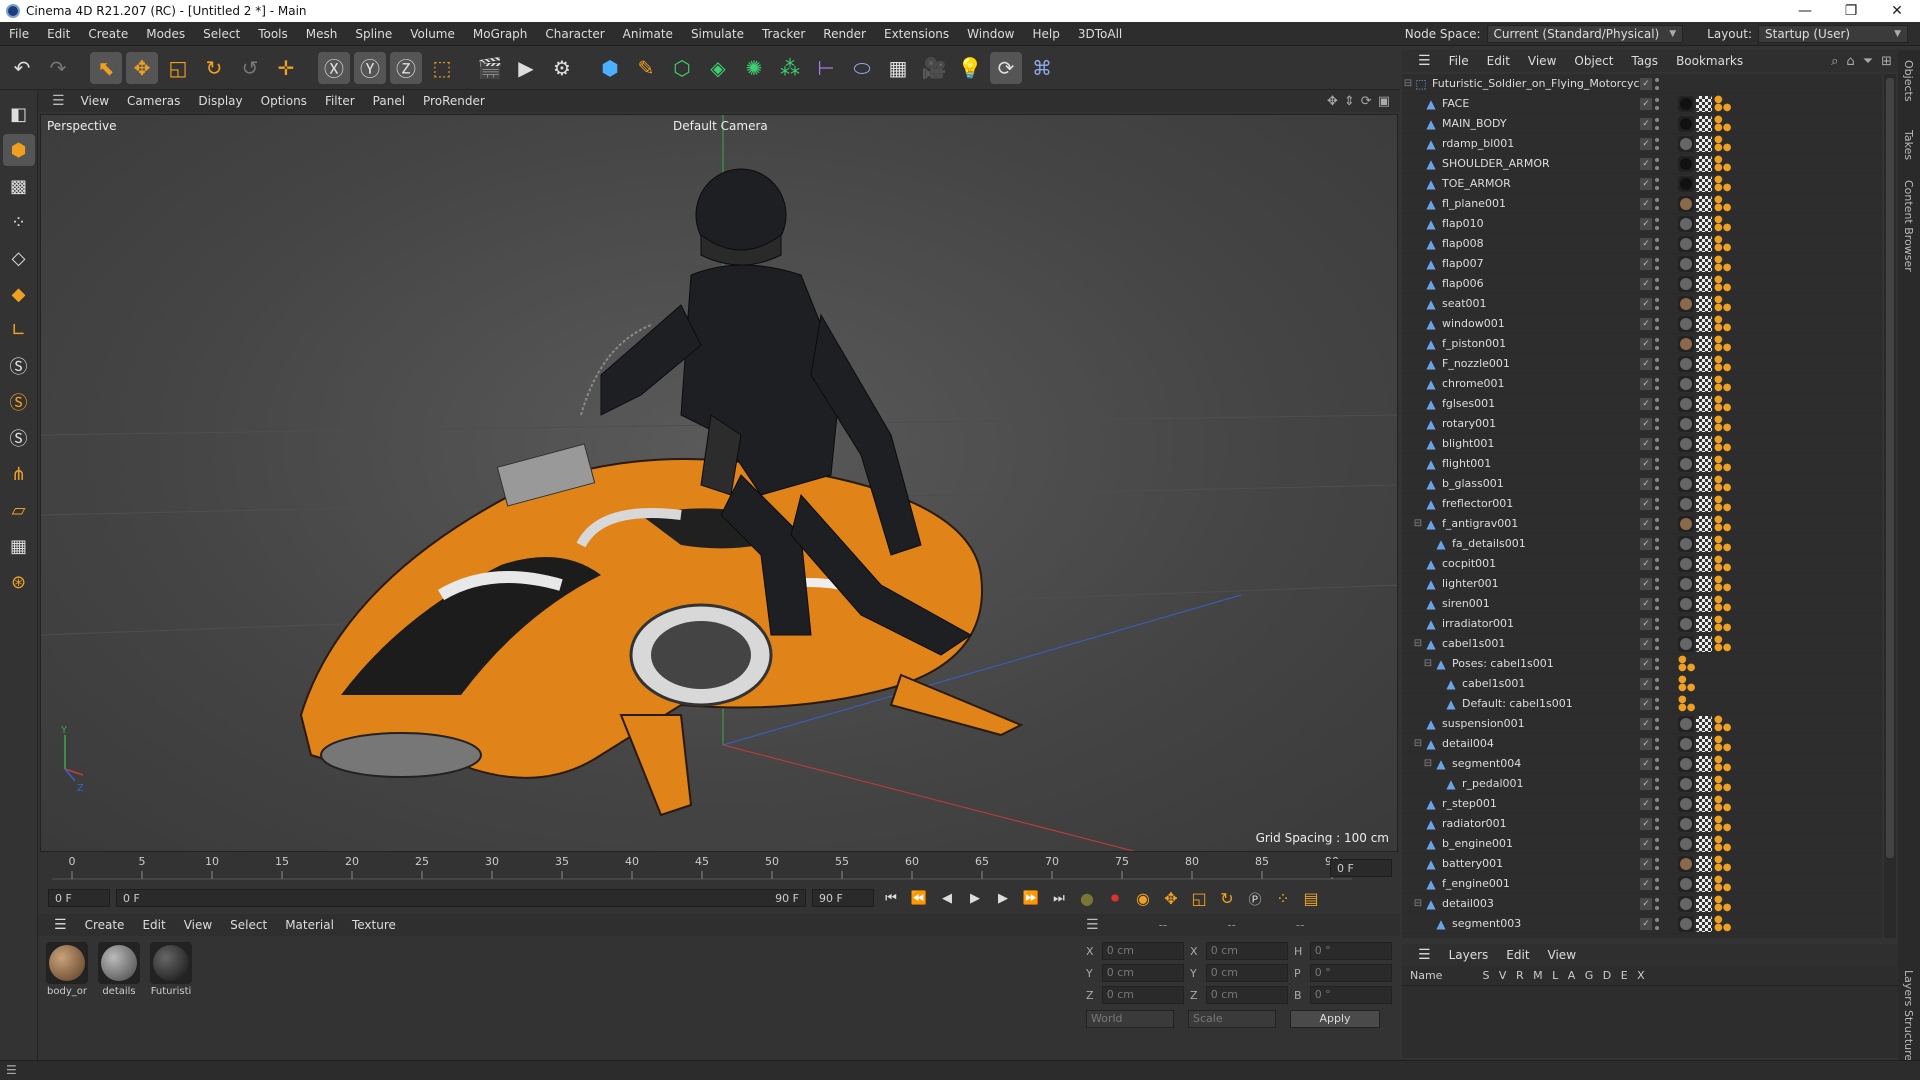  I want to click on scale-select: Scale, so click(1232, 1019).